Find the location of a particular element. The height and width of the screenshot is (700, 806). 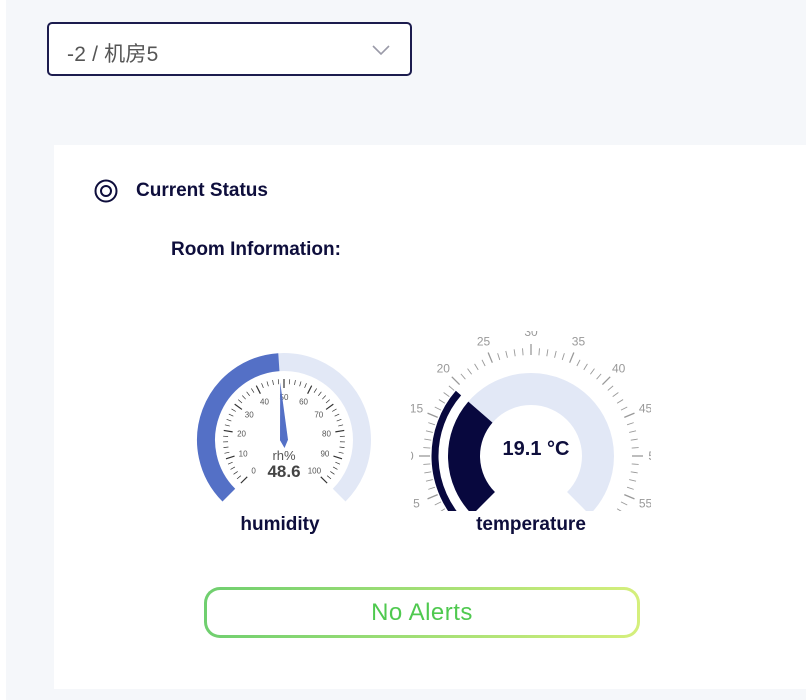

temperature-tick-label: 35 is located at coordinates (579, 341).